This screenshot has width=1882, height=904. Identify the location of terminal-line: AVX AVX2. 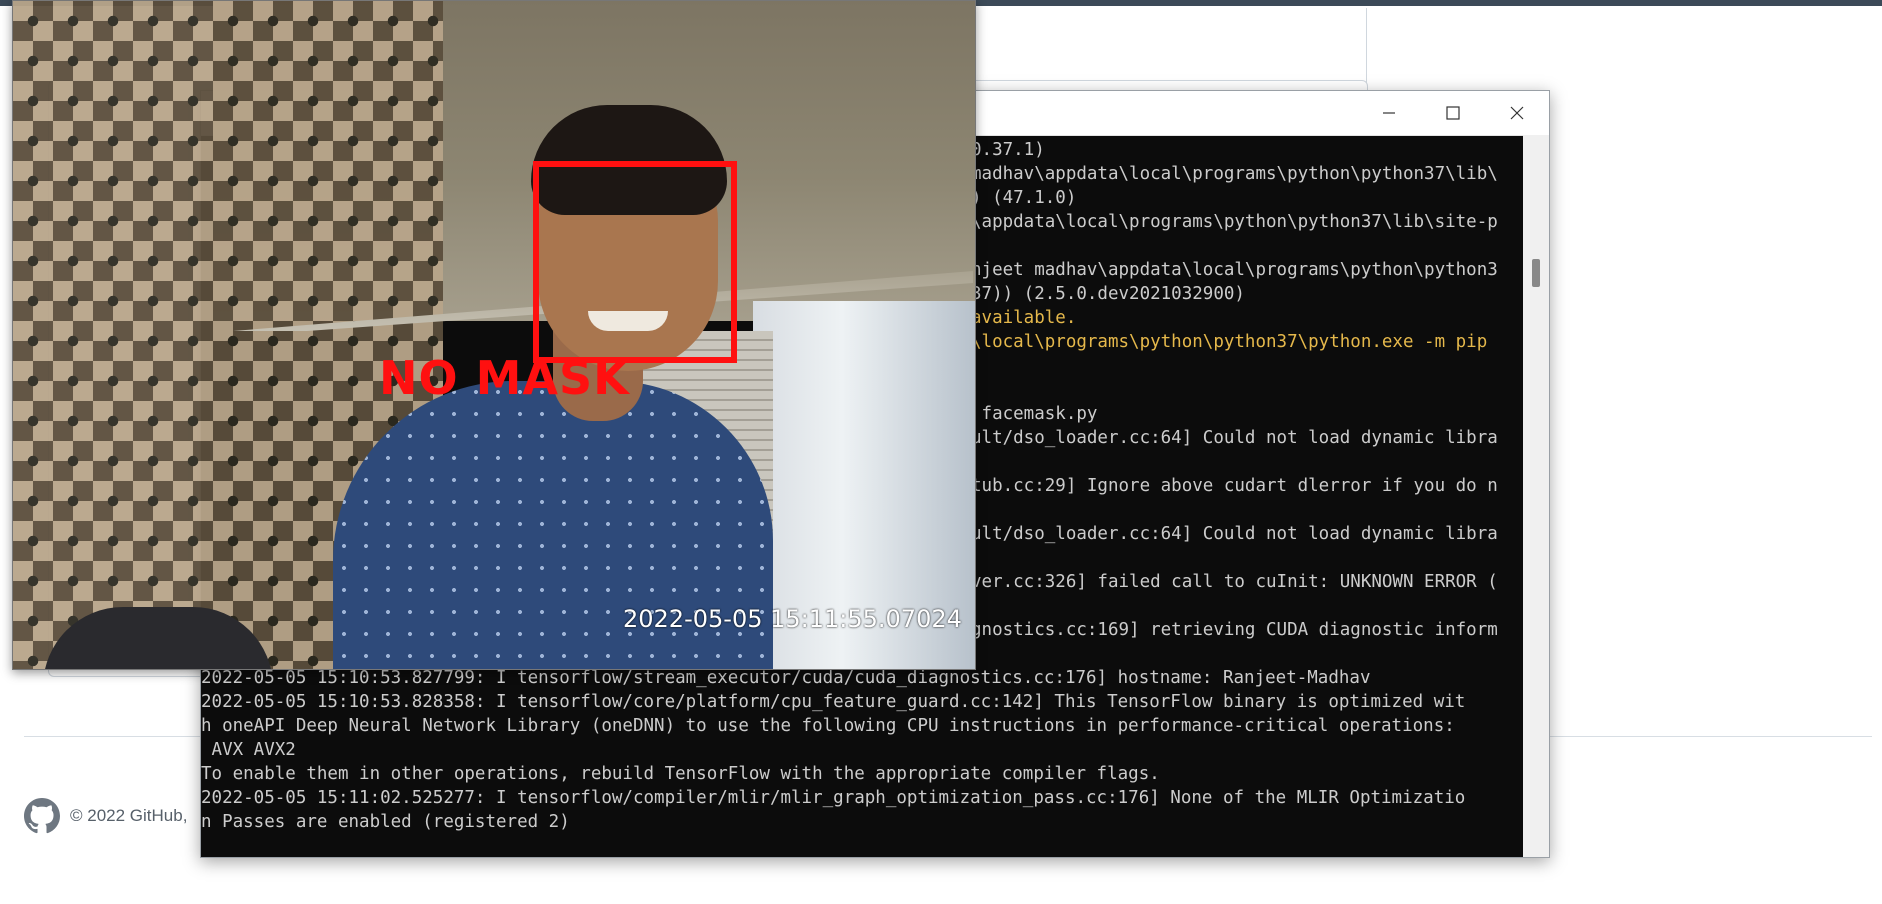
(248, 750).